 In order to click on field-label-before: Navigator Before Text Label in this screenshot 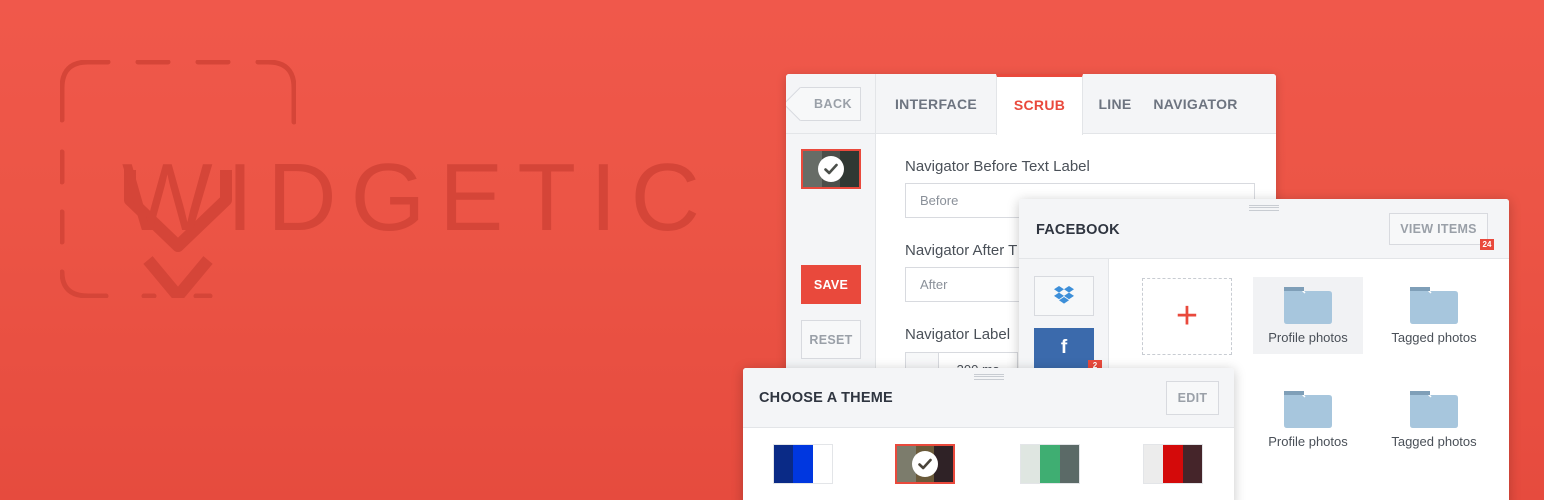, I will do `click(997, 166)`.